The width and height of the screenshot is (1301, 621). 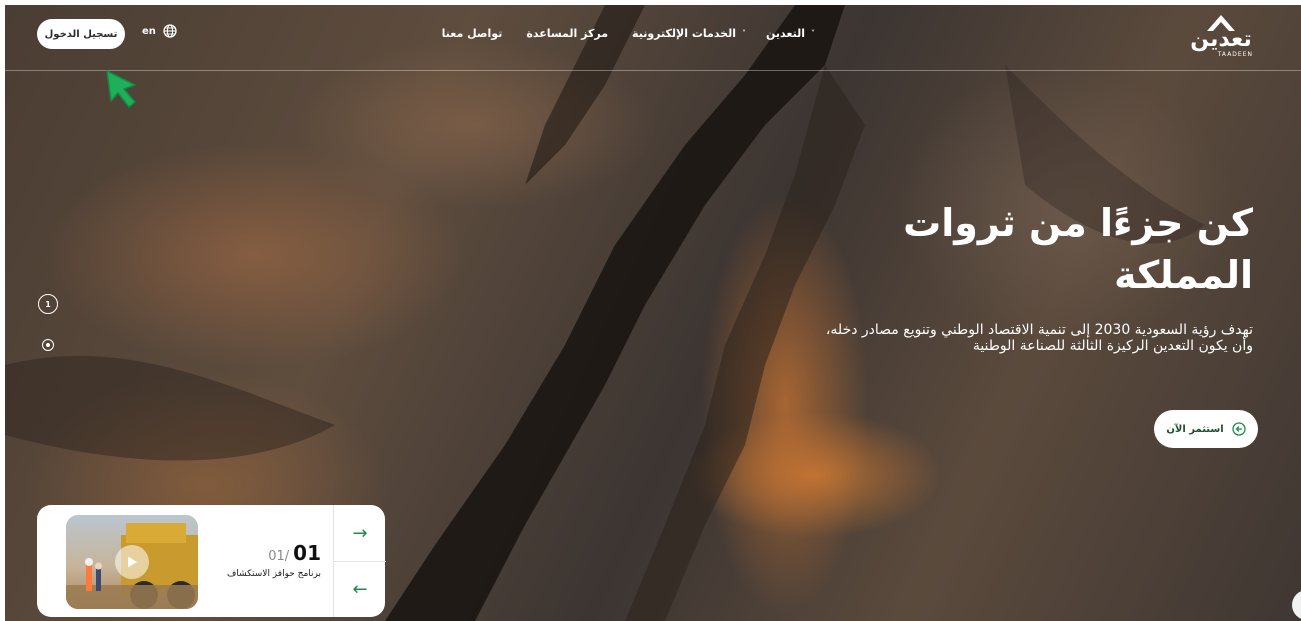 I want to click on login-button: تسجيل الدخول, so click(x=81, y=34).